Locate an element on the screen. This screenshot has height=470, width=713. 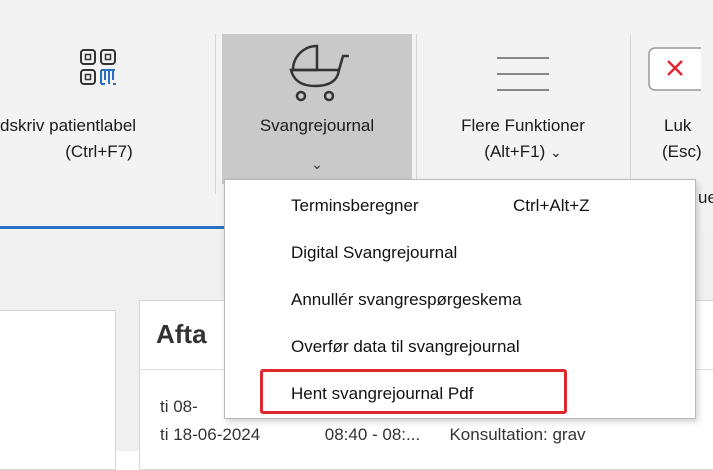
menu-item-digital-svangrejournal: Digital Svangrejournal is located at coordinates (374, 253).